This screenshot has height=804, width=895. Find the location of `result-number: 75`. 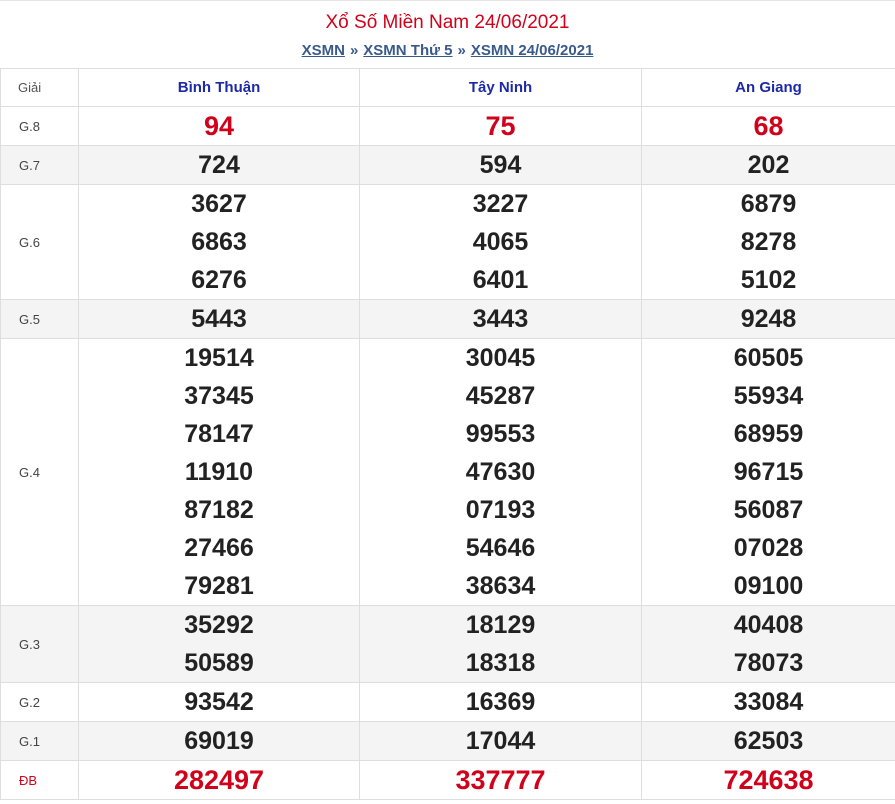

result-number: 75 is located at coordinates (500, 126).